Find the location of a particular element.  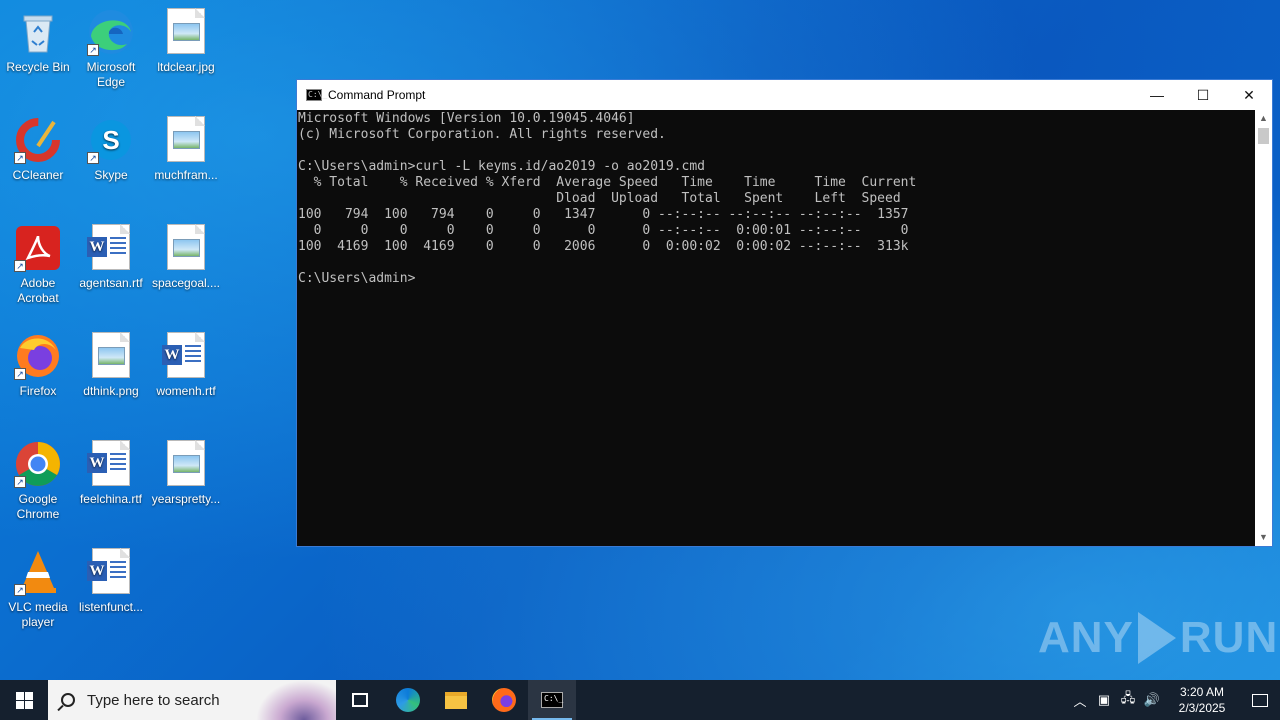

acrobat-icon: ↗ is located at coordinates (38, 248).